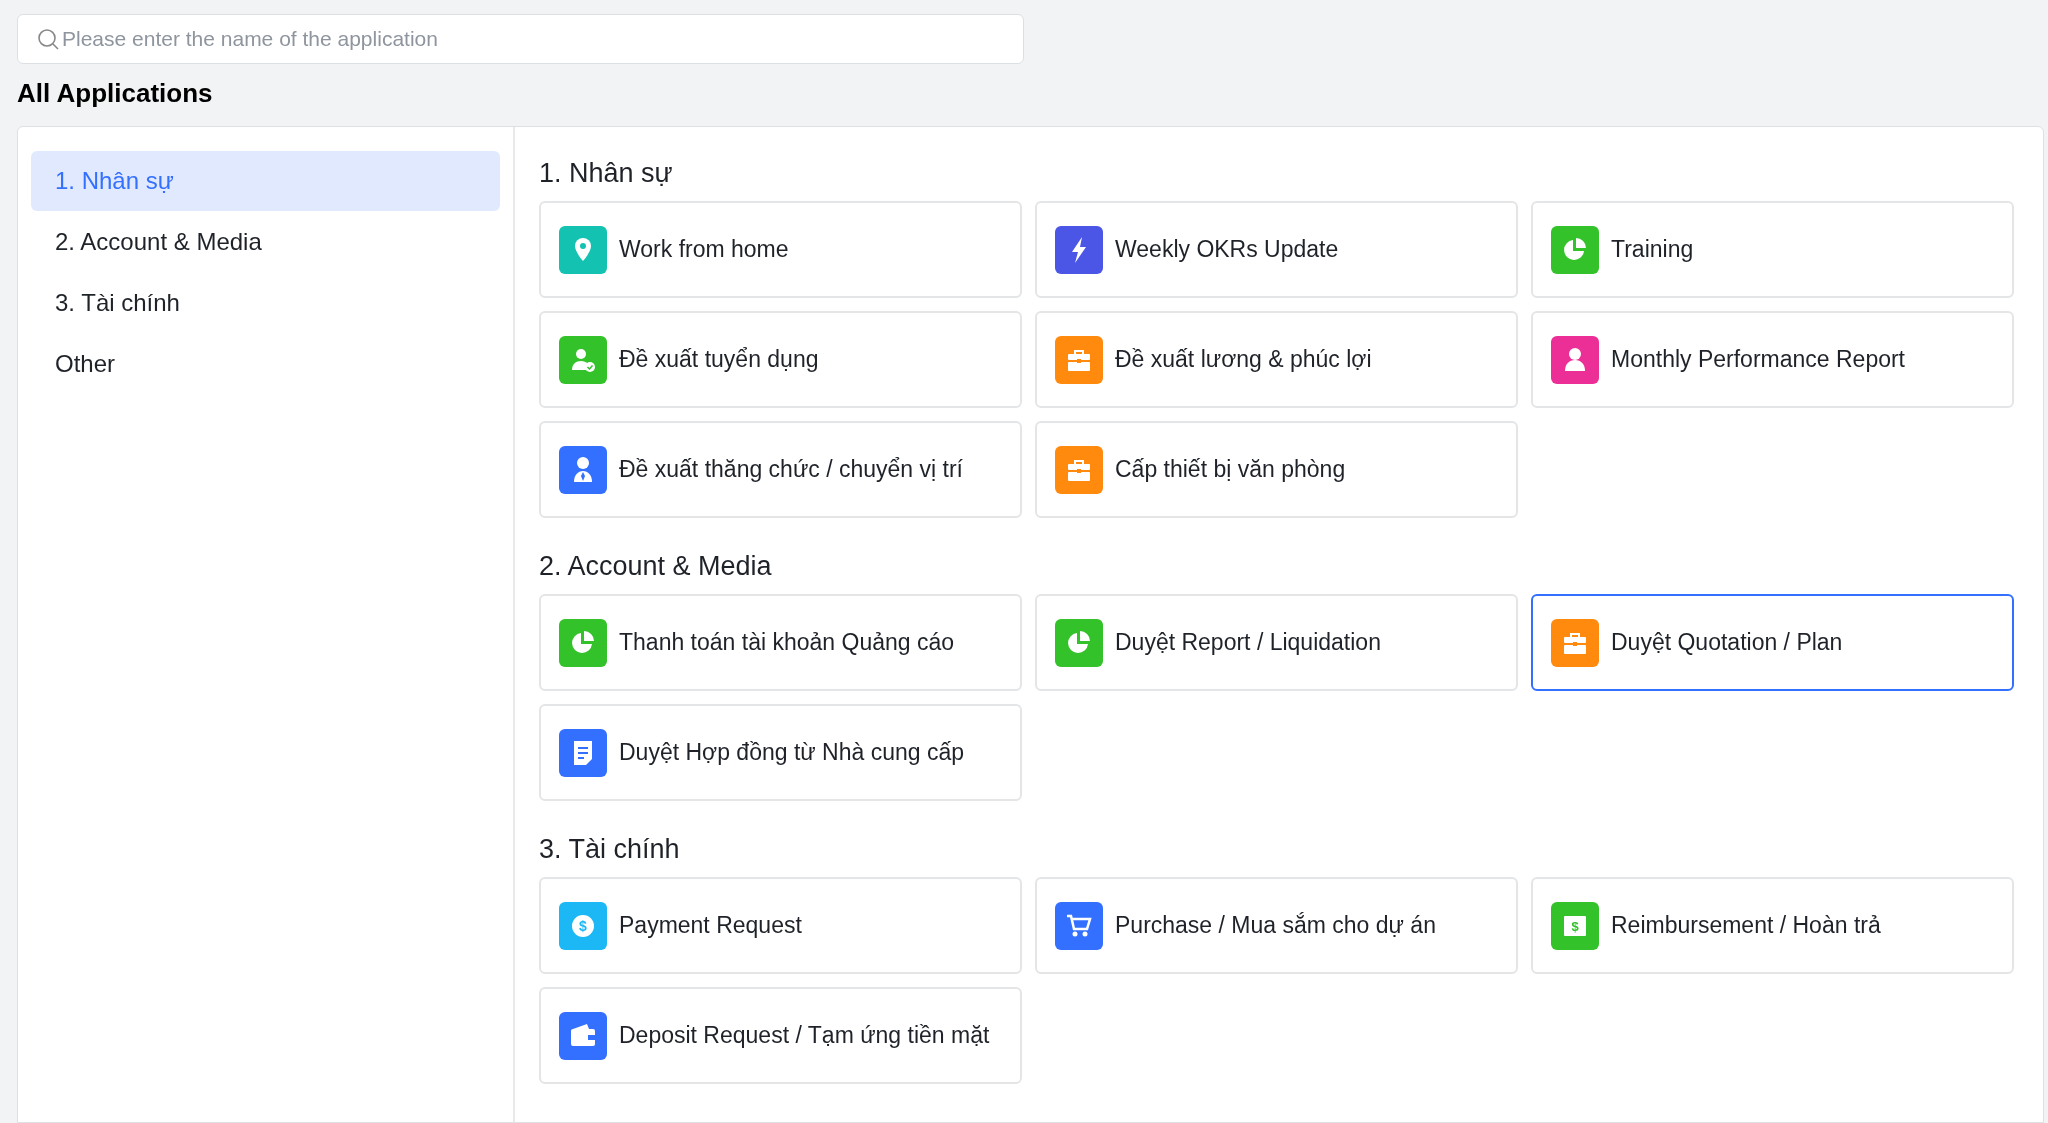 This screenshot has height=1123, width=2048. I want to click on dollar-coin-icon: $, so click(583, 925).